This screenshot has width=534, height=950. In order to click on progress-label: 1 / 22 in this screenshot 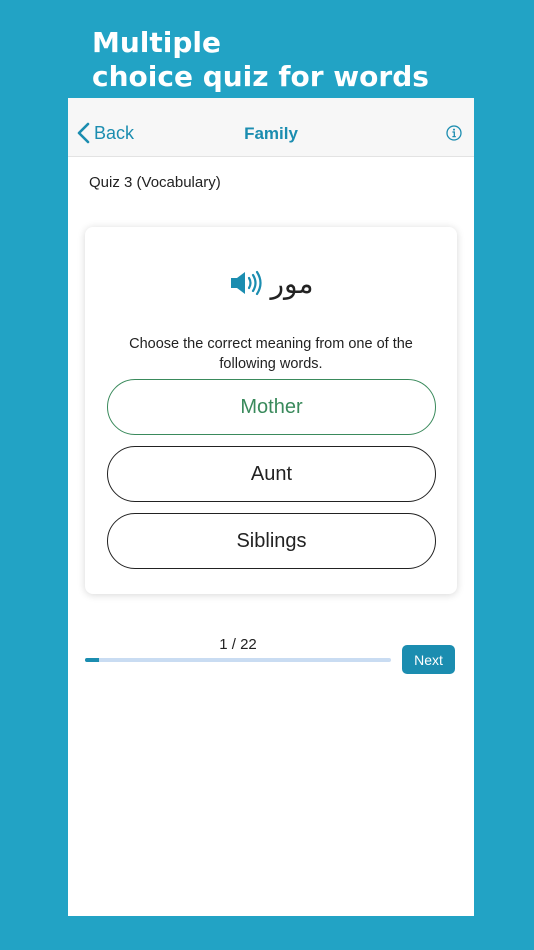, I will do `click(238, 644)`.